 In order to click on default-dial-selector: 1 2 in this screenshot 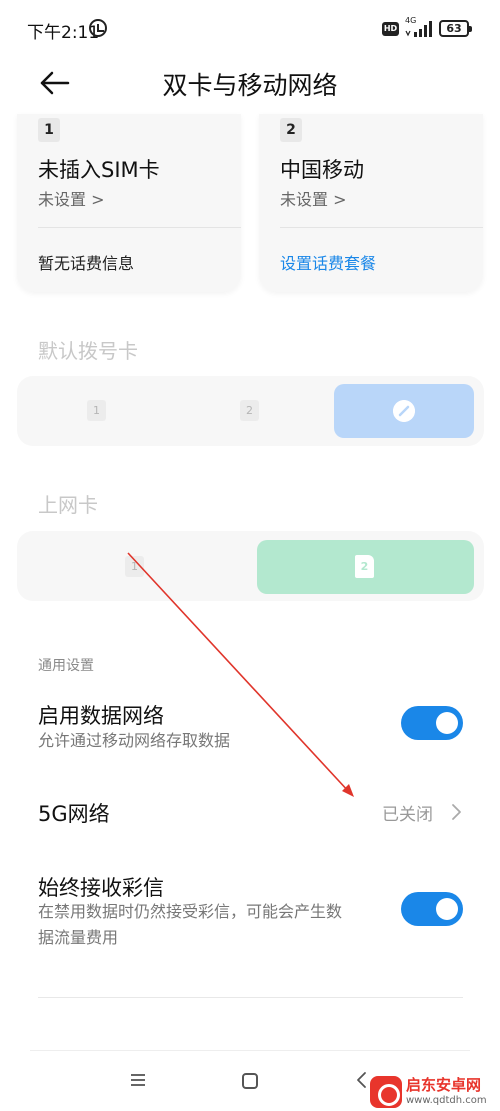, I will do `click(250, 411)`.